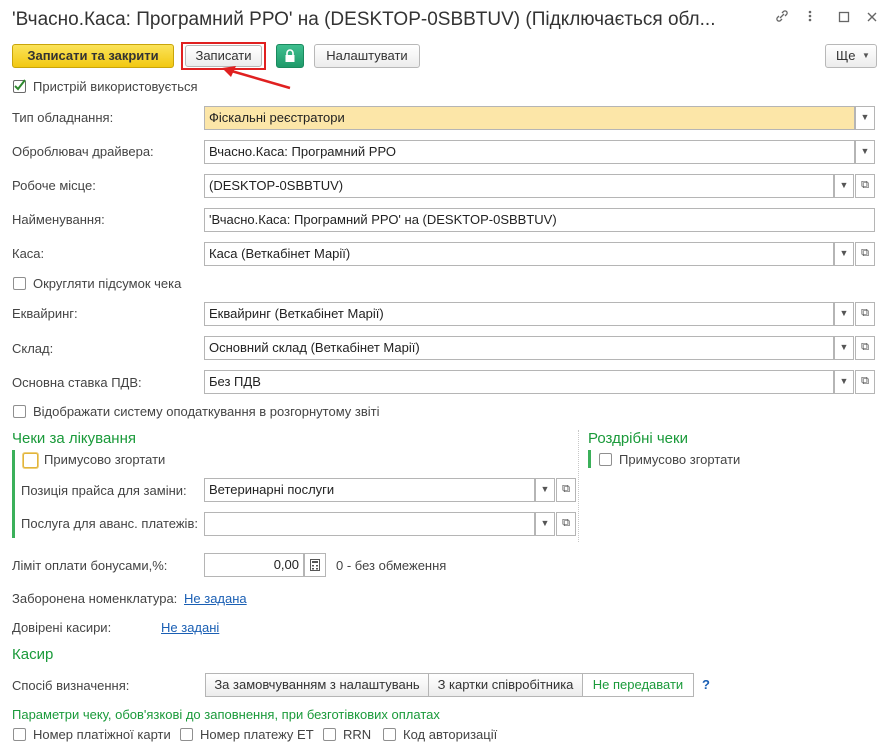 This screenshot has height=754, width=894. Describe the element at coordinates (77, 382) in the screenshot. I see `vat-label: Основна ставка ПДВ:` at that location.